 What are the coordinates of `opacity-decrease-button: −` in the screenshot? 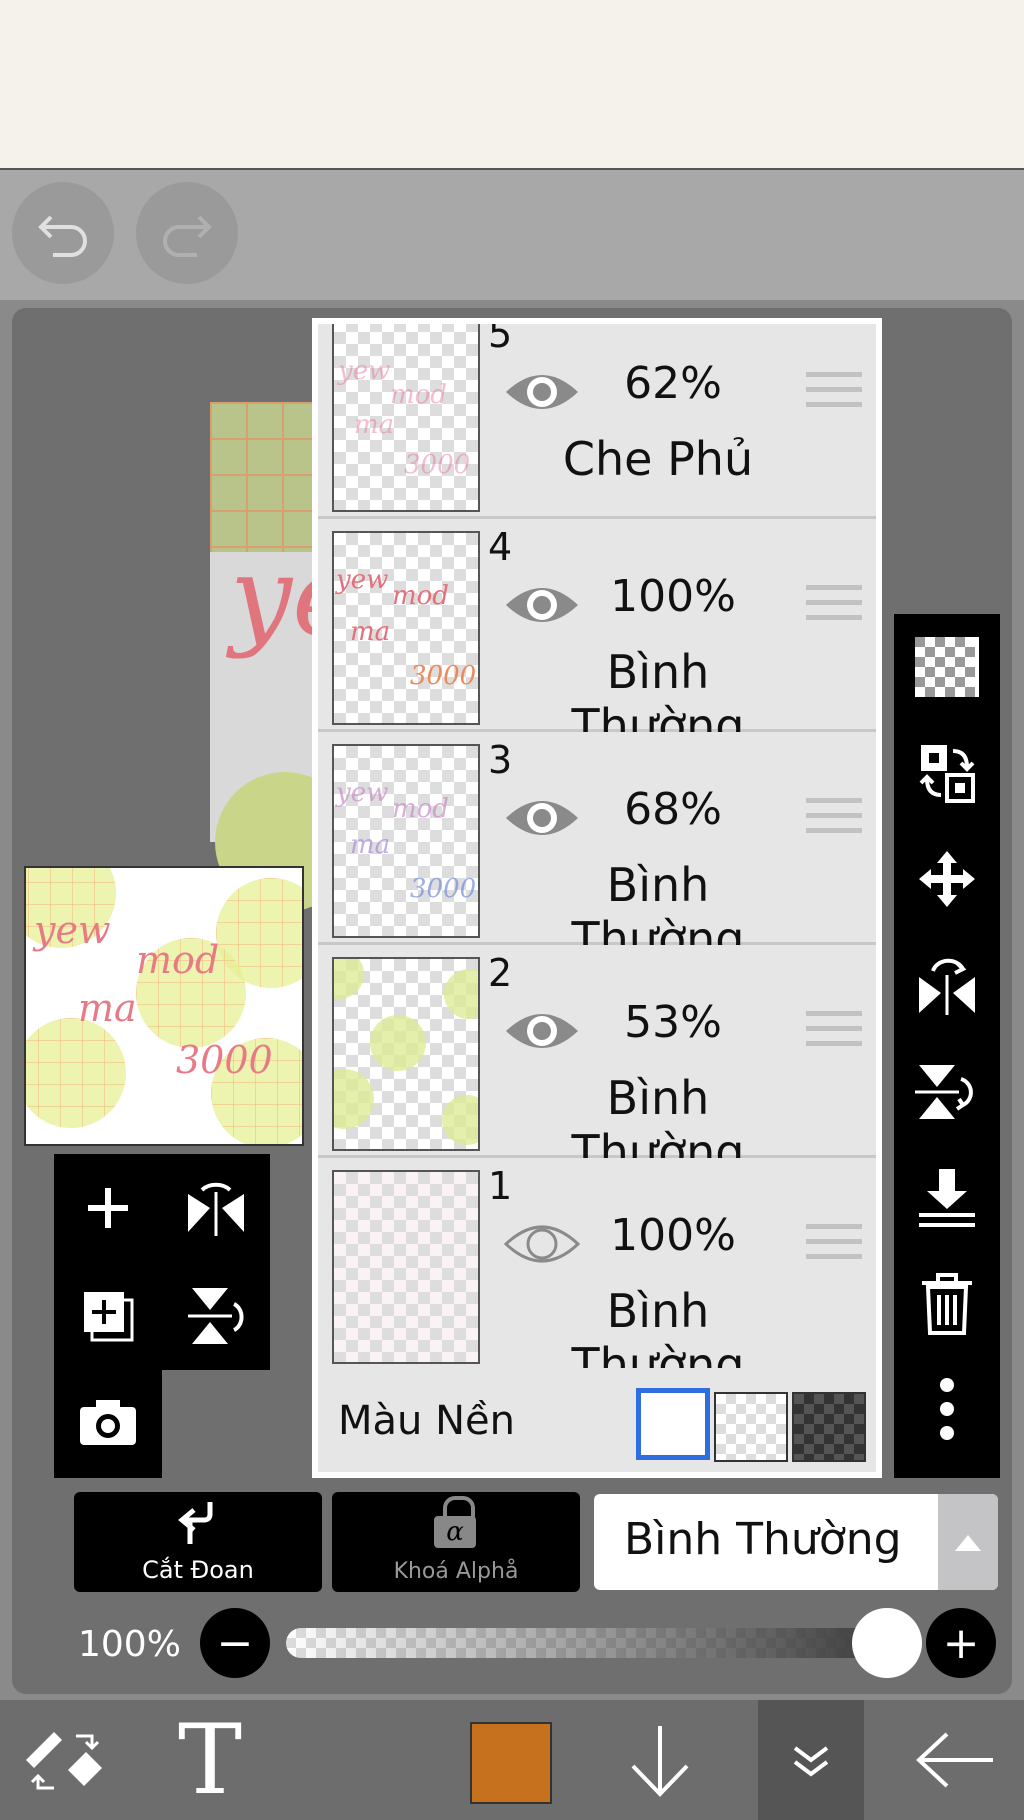 It's located at (235, 1643).